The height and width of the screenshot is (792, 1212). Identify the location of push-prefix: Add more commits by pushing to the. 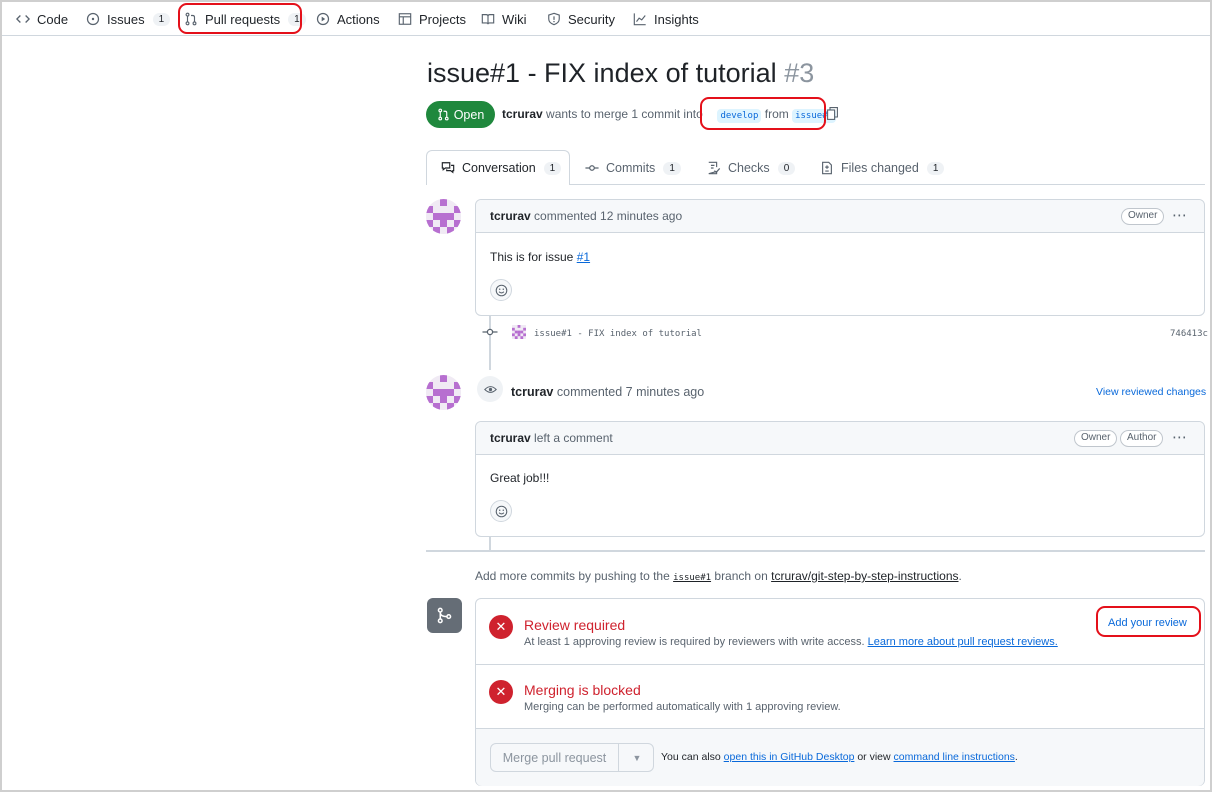
(572, 576).